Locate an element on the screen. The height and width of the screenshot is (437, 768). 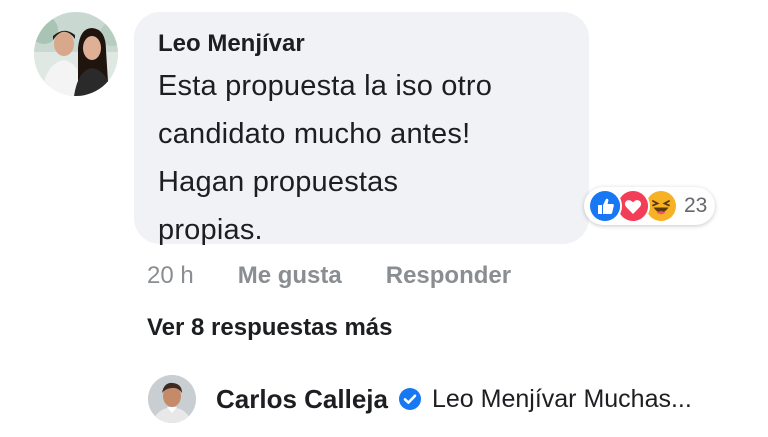
view-more-replies-link: Ver 8 respuestas más is located at coordinates (270, 328).